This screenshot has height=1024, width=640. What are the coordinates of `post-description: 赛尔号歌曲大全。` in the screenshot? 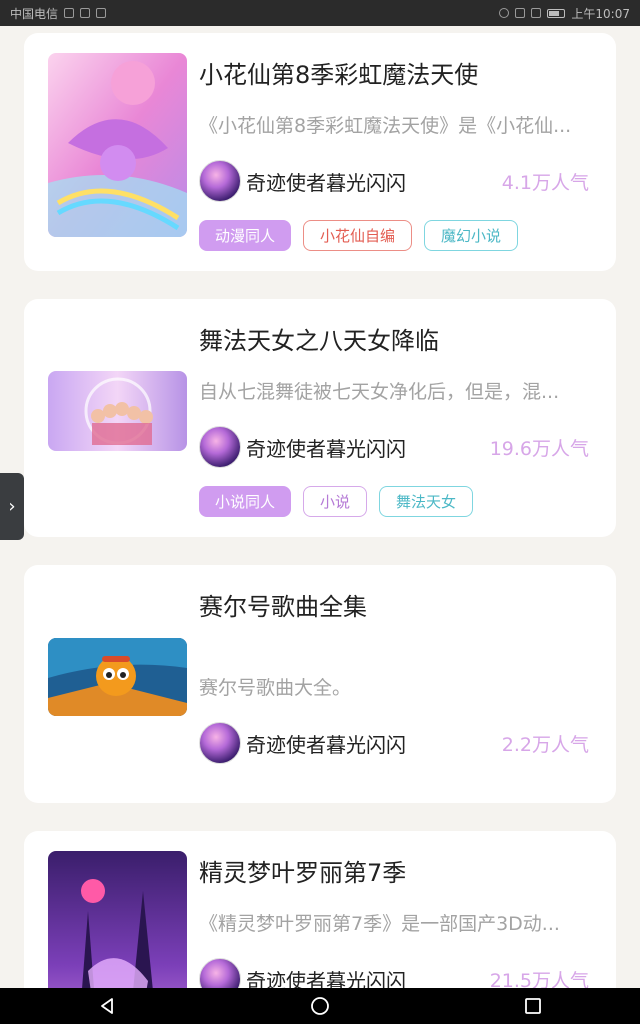 It's located at (275, 688).